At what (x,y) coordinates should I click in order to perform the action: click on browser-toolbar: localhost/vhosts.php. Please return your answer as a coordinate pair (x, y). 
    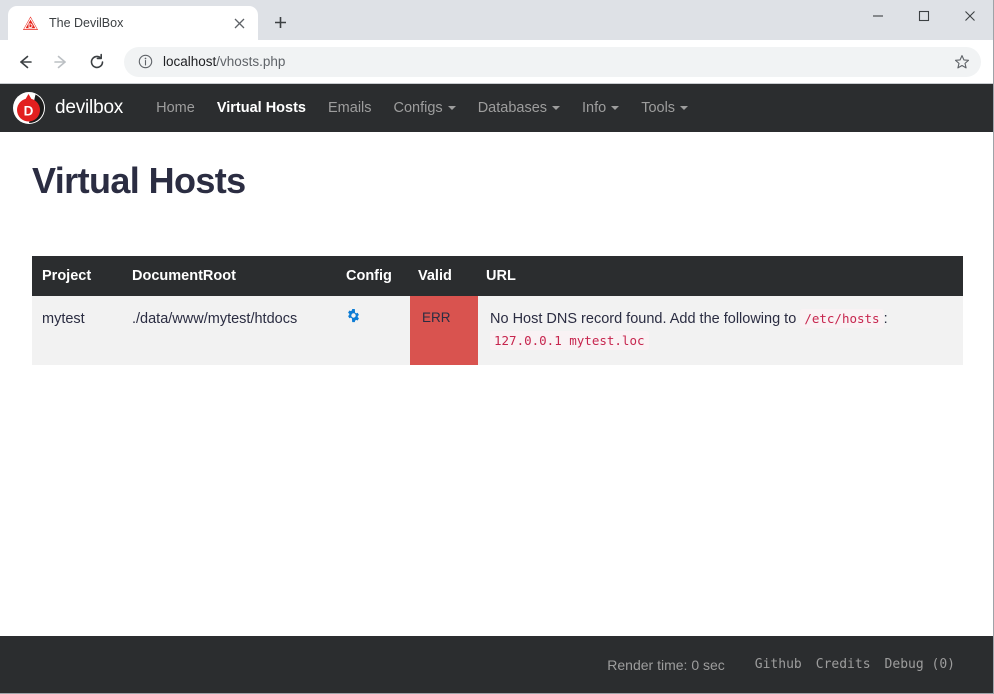
    Looking at the image, I should click on (496, 62).